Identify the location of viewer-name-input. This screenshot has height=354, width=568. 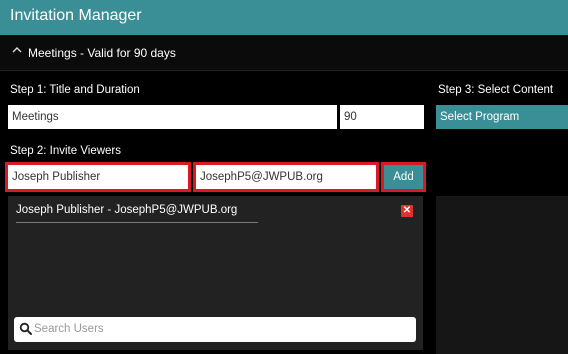
(98, 177).